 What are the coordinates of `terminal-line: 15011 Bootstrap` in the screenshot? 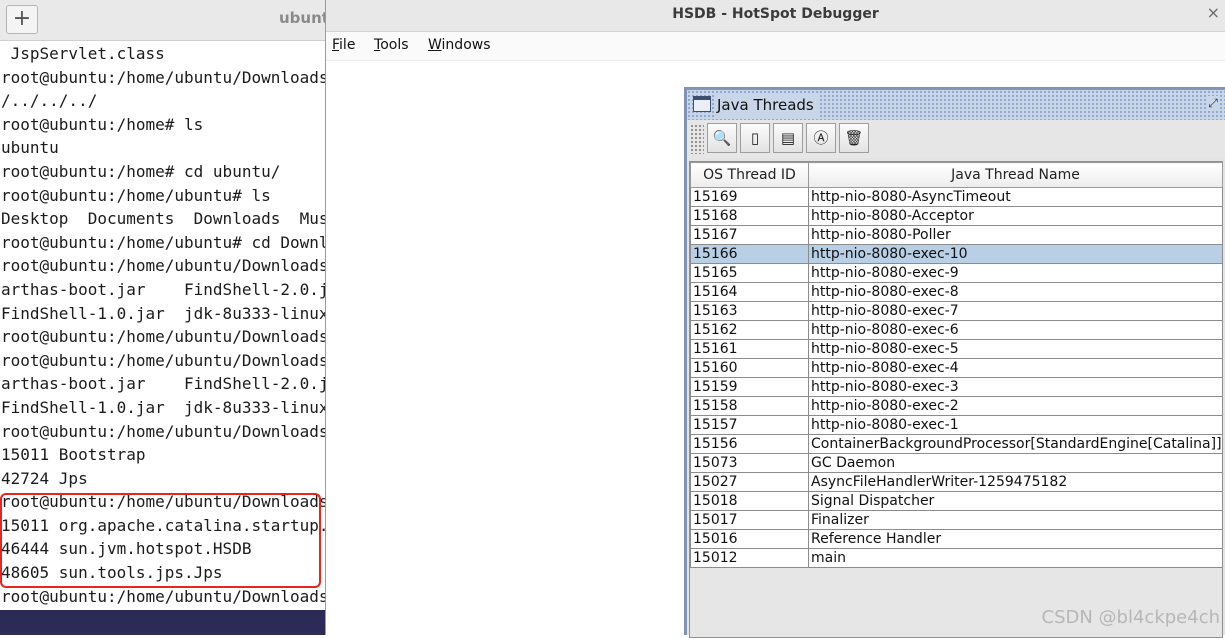 It's located at (73, 455).